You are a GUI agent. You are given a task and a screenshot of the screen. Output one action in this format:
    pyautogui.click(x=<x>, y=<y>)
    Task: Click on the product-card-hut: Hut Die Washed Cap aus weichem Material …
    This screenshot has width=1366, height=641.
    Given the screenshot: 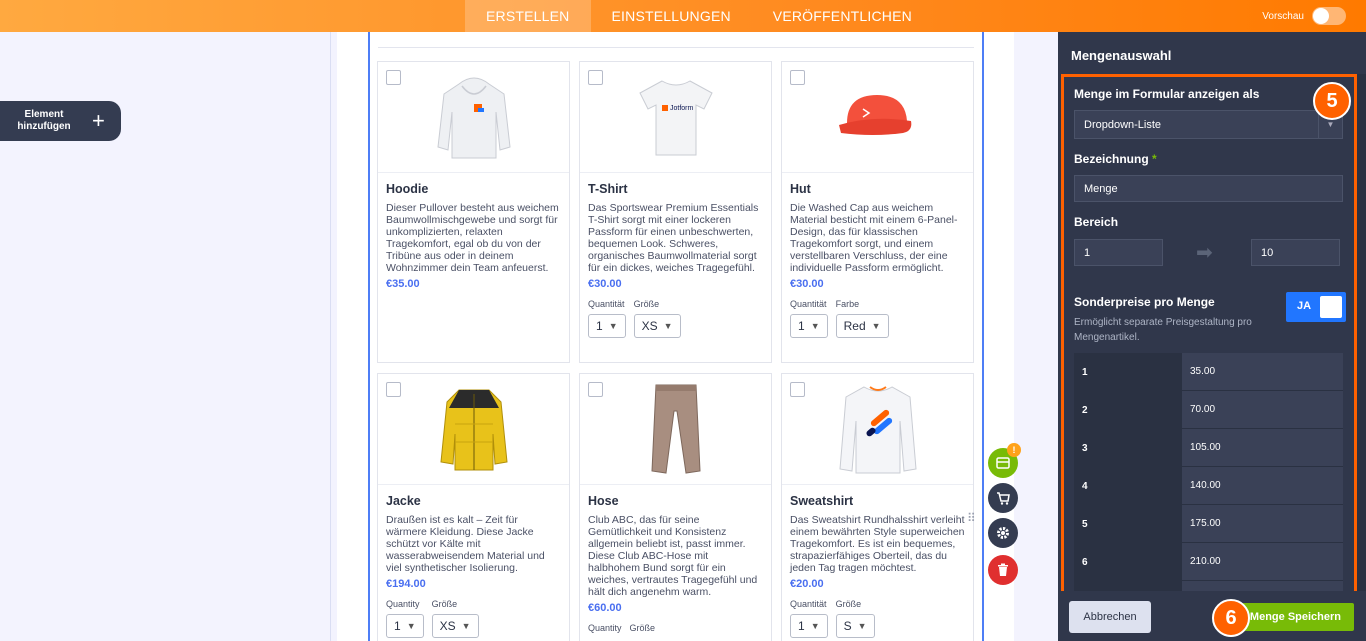 What is the action you would take?
    pyautogui.click(x=877, y=212)
    